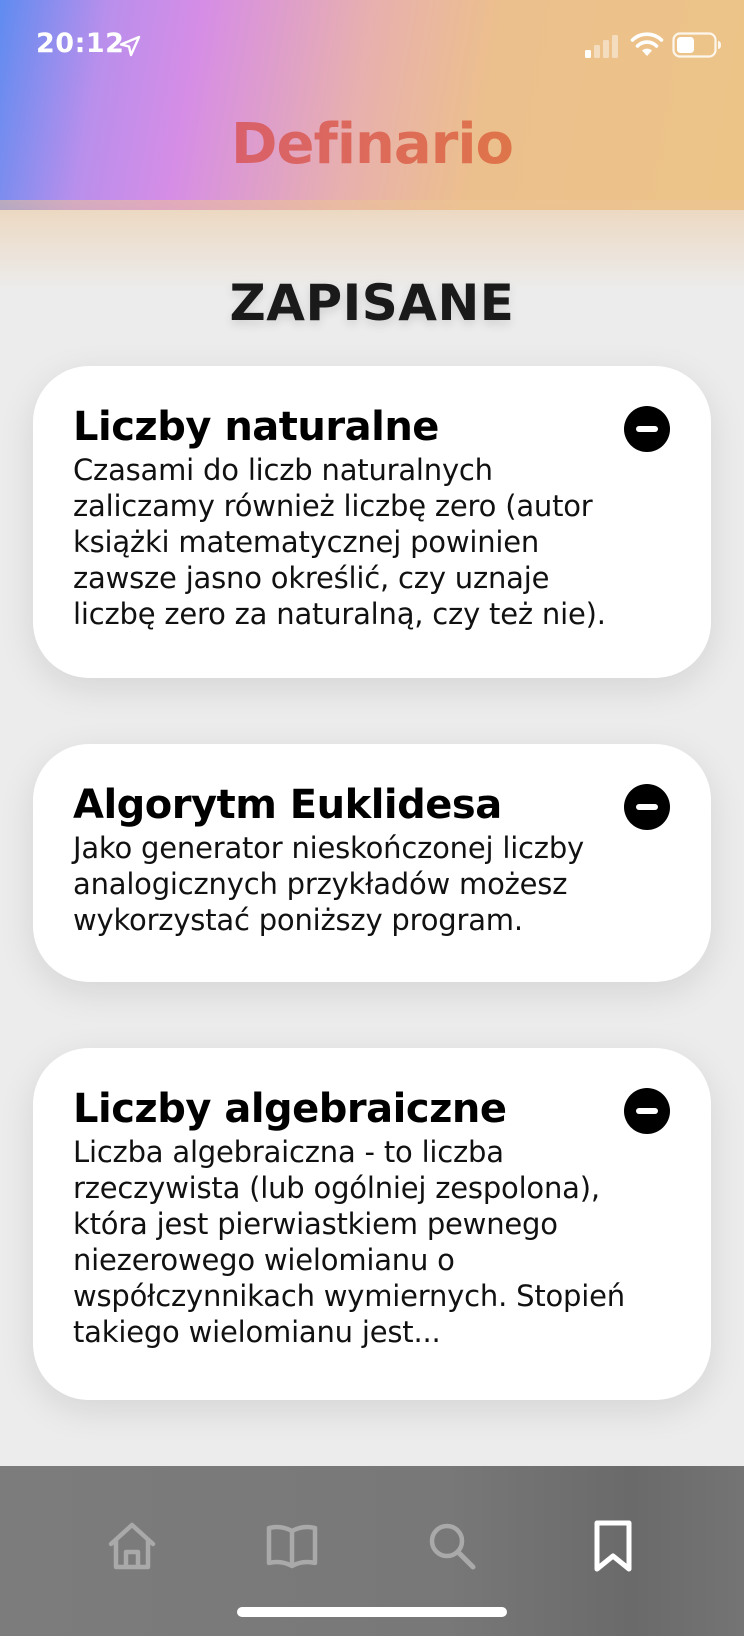 The image size is (744, 1636). I want to click on book-icon, so click(292, 1546).